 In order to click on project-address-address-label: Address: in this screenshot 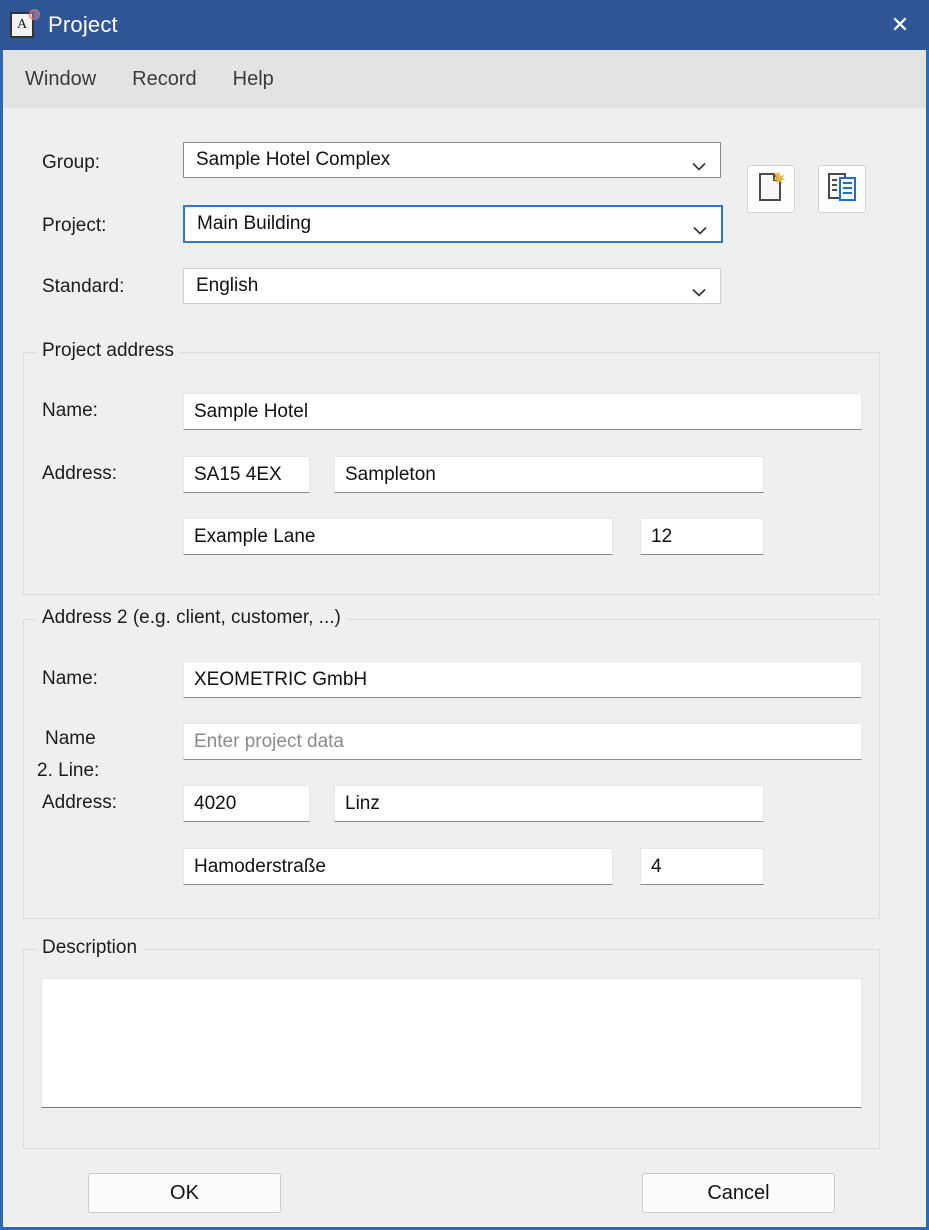, I will do `click(79, 473)`.